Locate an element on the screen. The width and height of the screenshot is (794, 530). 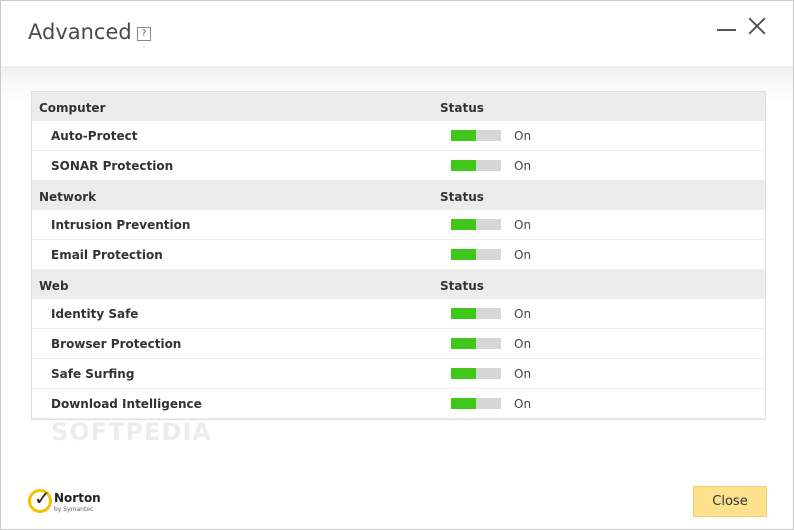
dialog-title: Advanced is located at coordinates (80, 32).